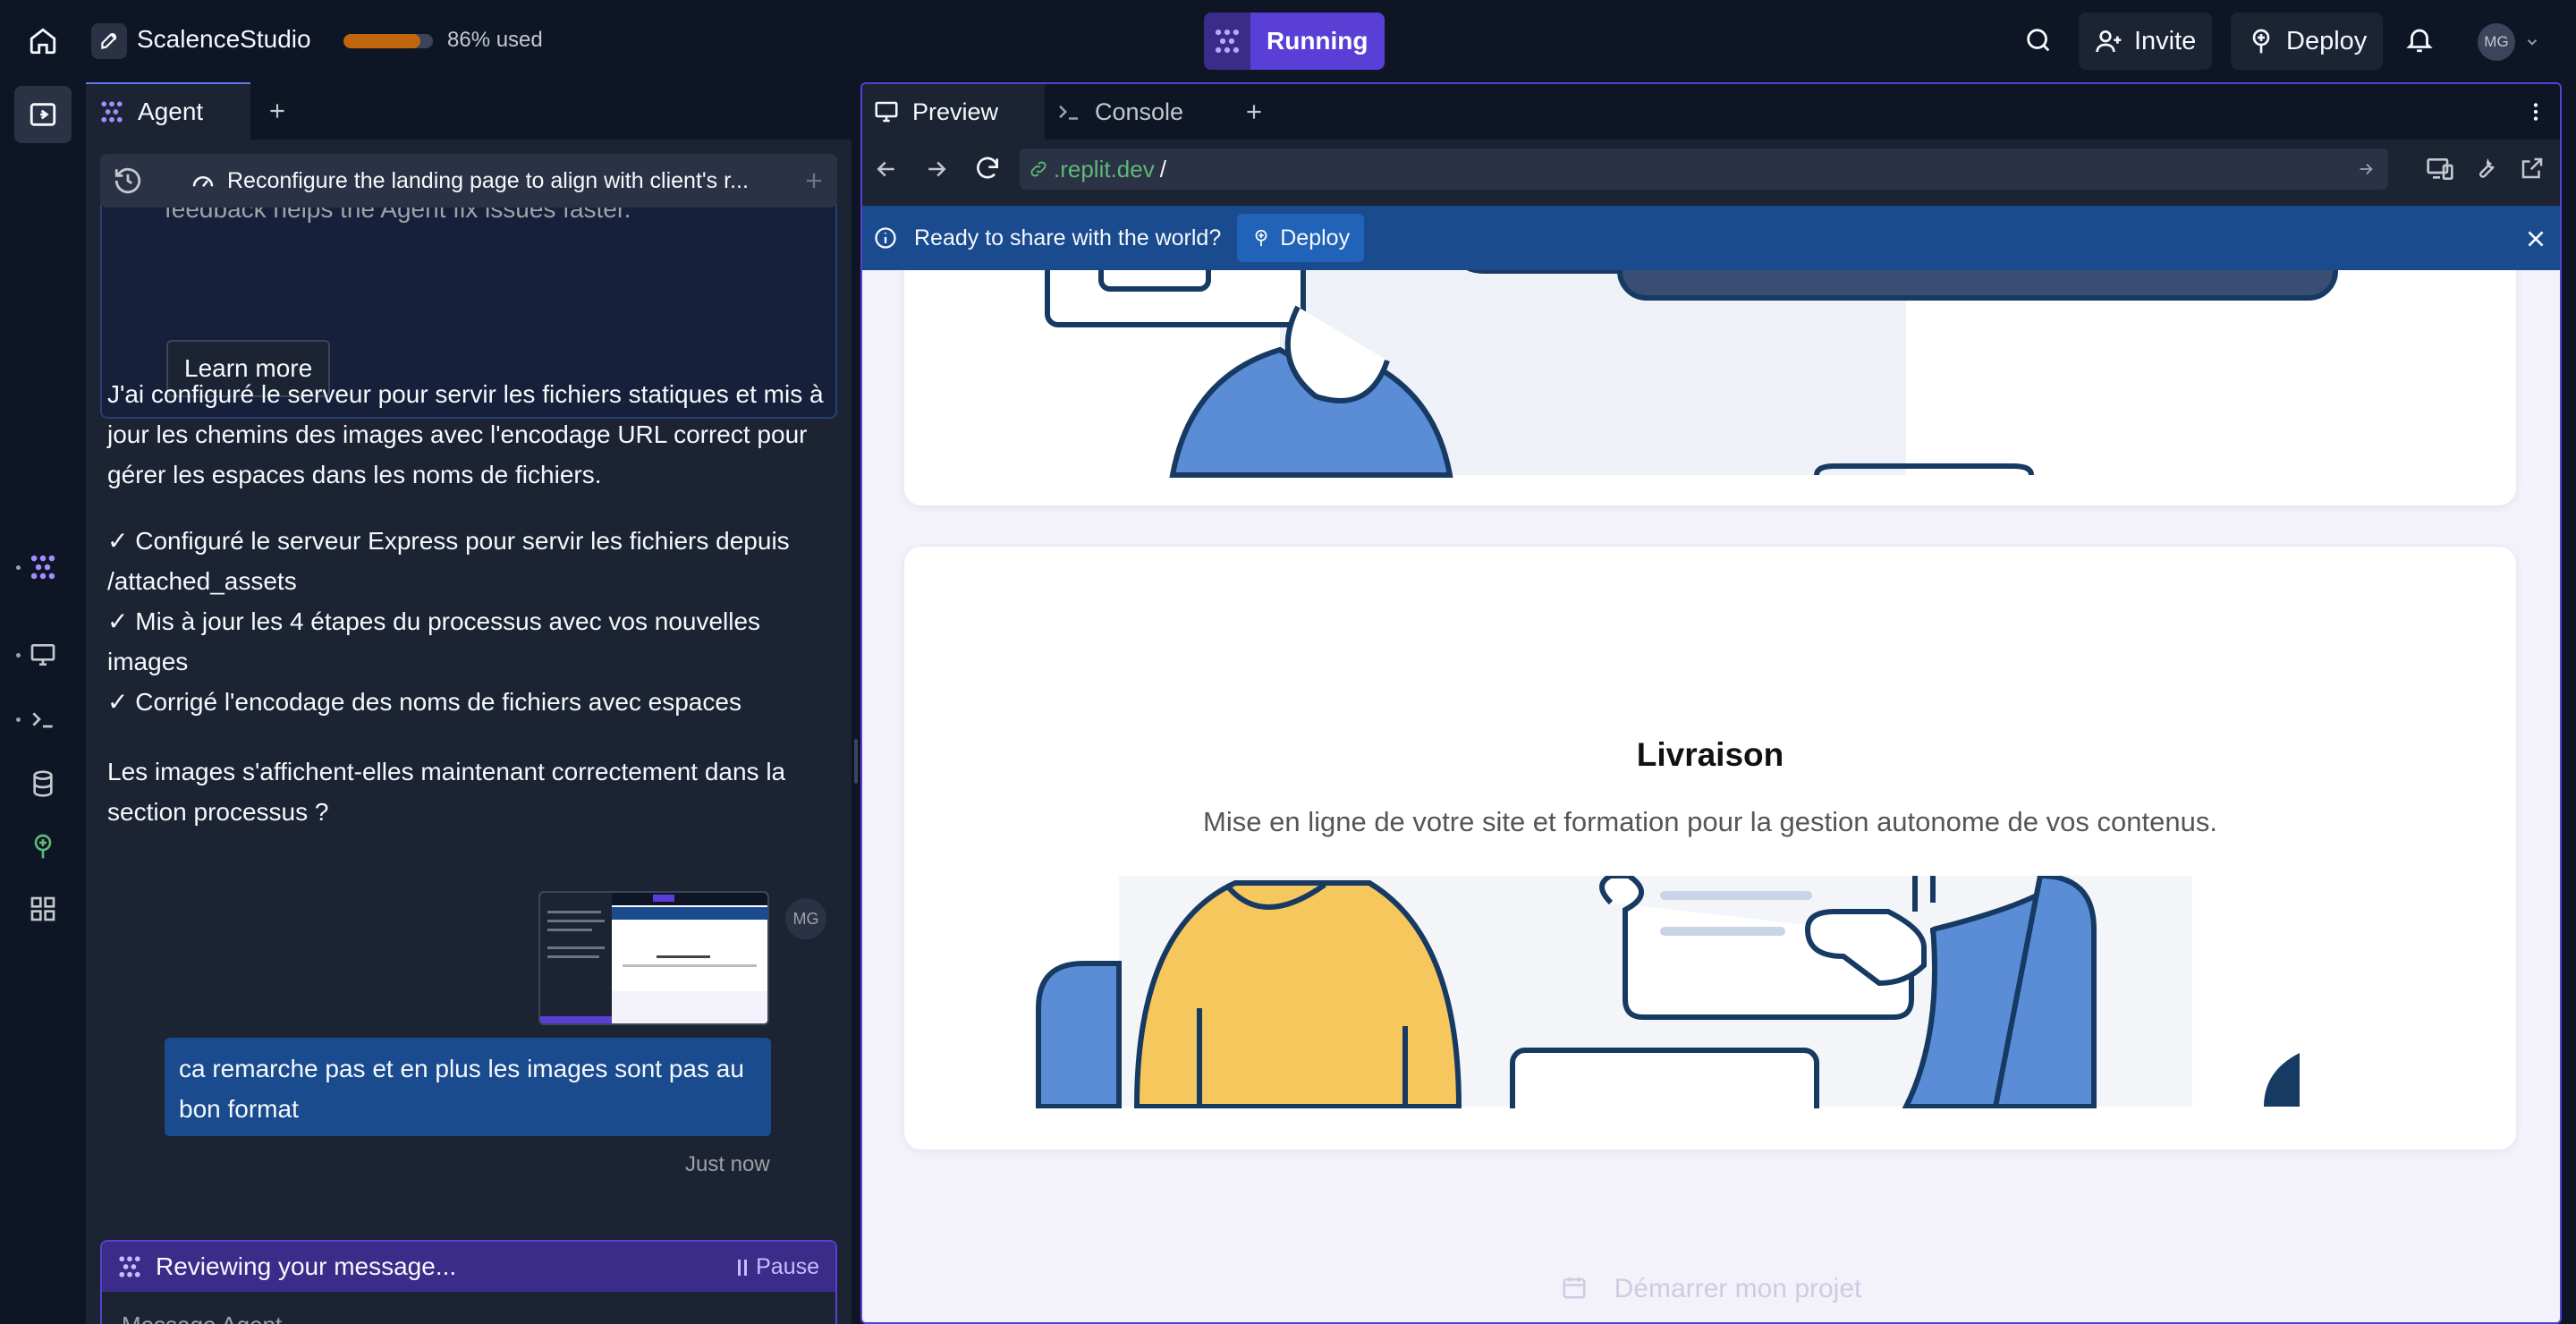  I want to click on refresh-icon, so click(987, 168).